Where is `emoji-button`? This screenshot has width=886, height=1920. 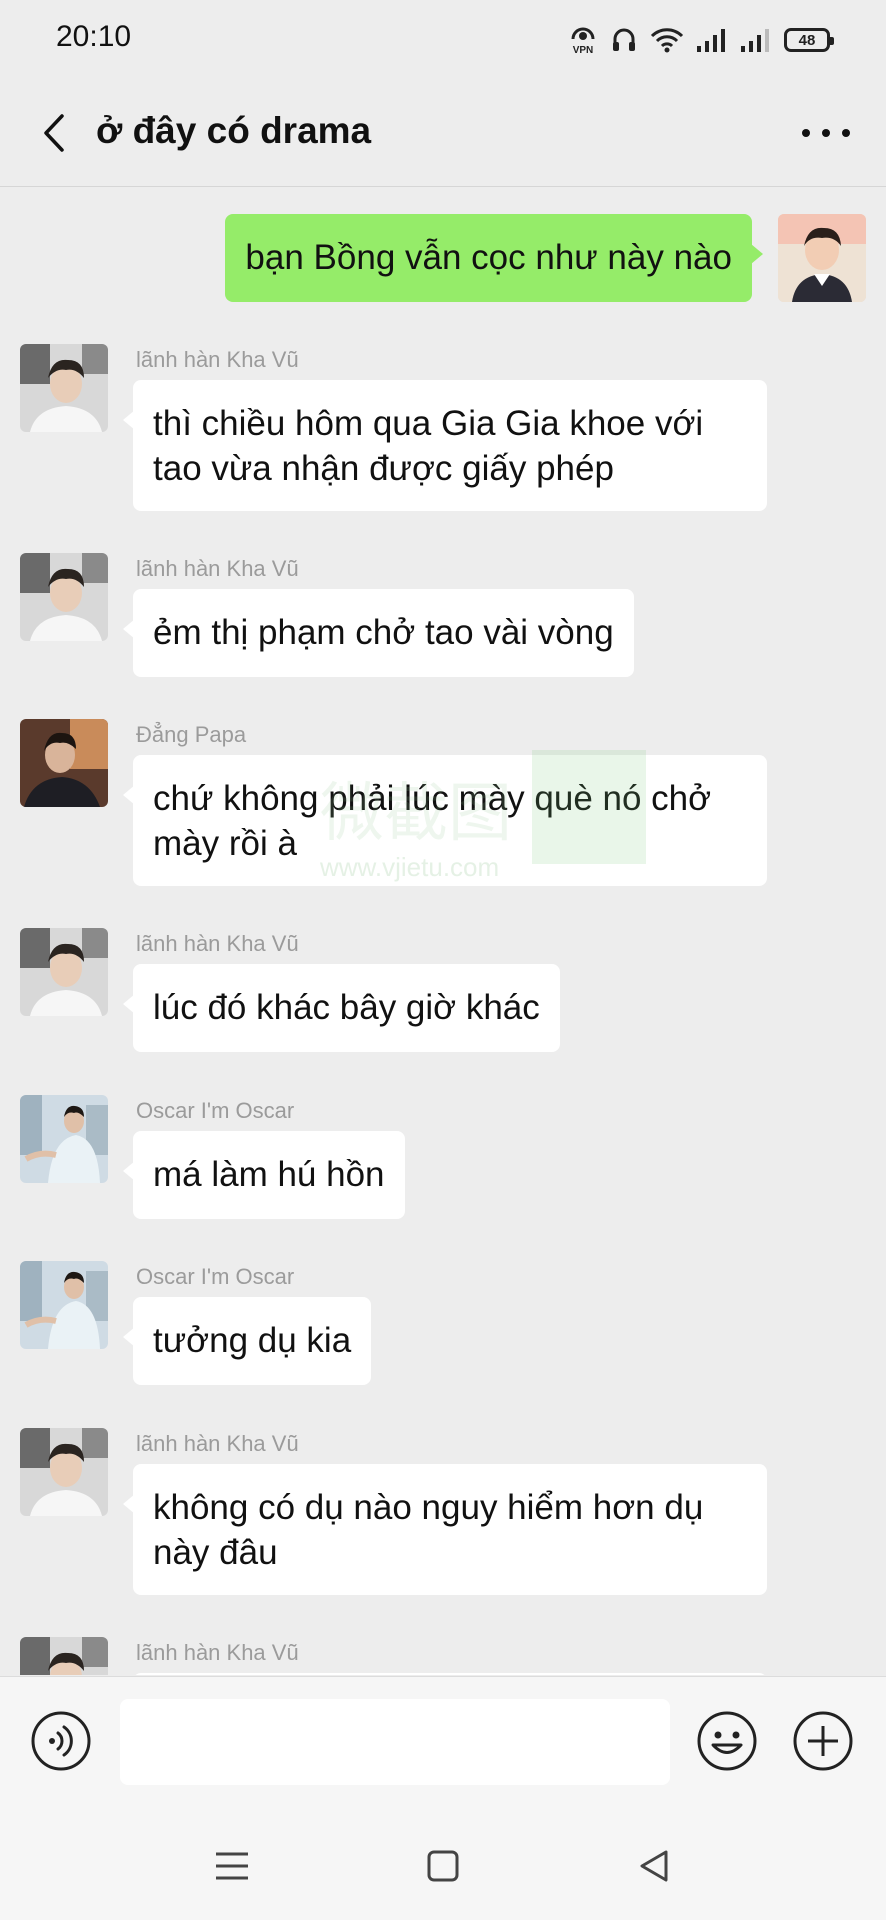
emoji-button is located at coordinates (727, 1741).